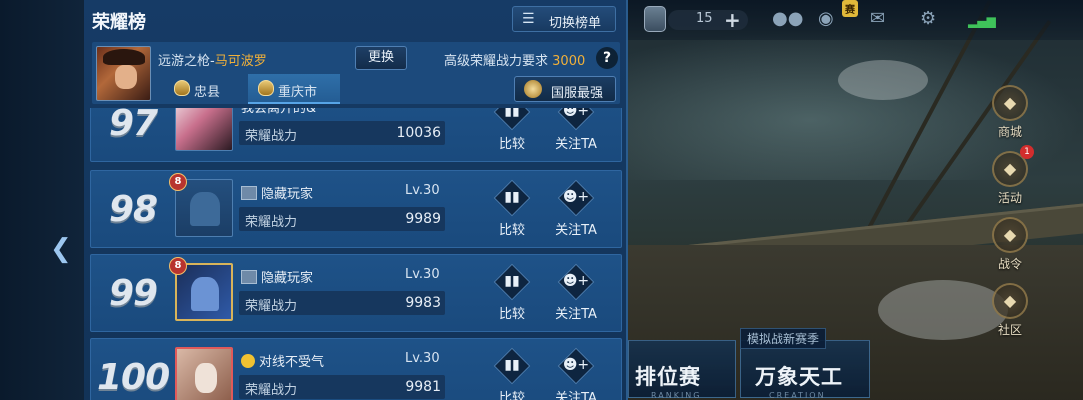 The image size is (1083, 400). I want to click on leaderboard-row: 98 8 隐藏玩家 Lv.30 荣耀战力 9989 ▮▮ 比较 ☻+ 关注TA, so click(356, 209).